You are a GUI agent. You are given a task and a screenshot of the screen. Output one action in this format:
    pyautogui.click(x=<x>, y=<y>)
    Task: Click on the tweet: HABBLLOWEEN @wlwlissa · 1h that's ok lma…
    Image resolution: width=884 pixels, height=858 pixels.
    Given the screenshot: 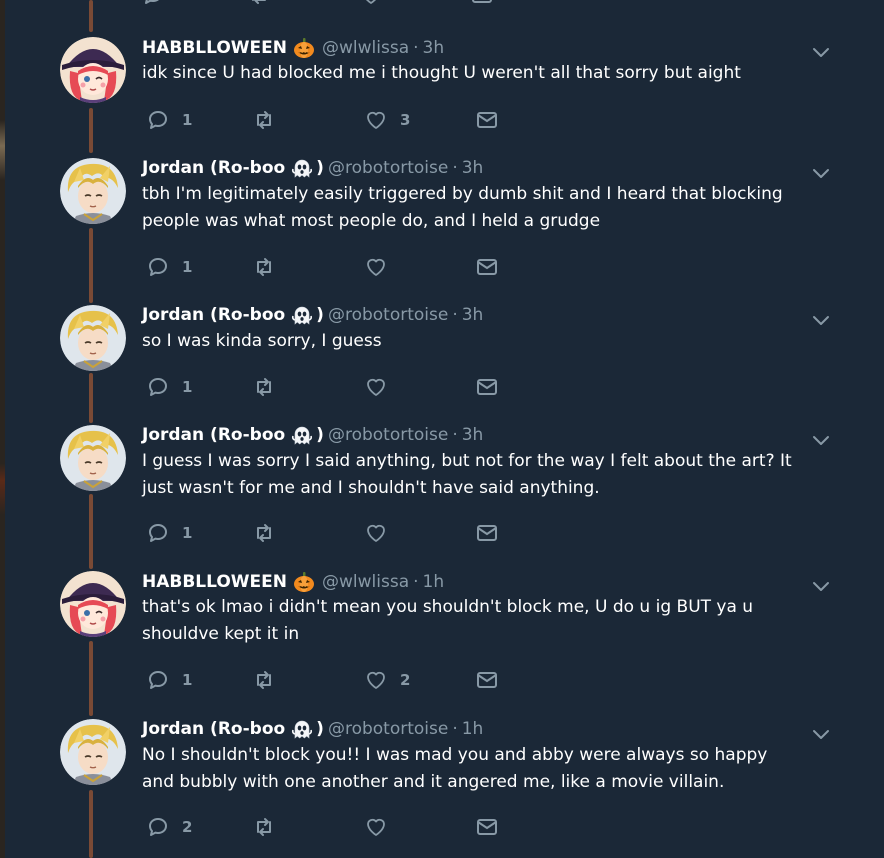 What is the action you would take?
    pyautogui.click(x=444, y=631)
    